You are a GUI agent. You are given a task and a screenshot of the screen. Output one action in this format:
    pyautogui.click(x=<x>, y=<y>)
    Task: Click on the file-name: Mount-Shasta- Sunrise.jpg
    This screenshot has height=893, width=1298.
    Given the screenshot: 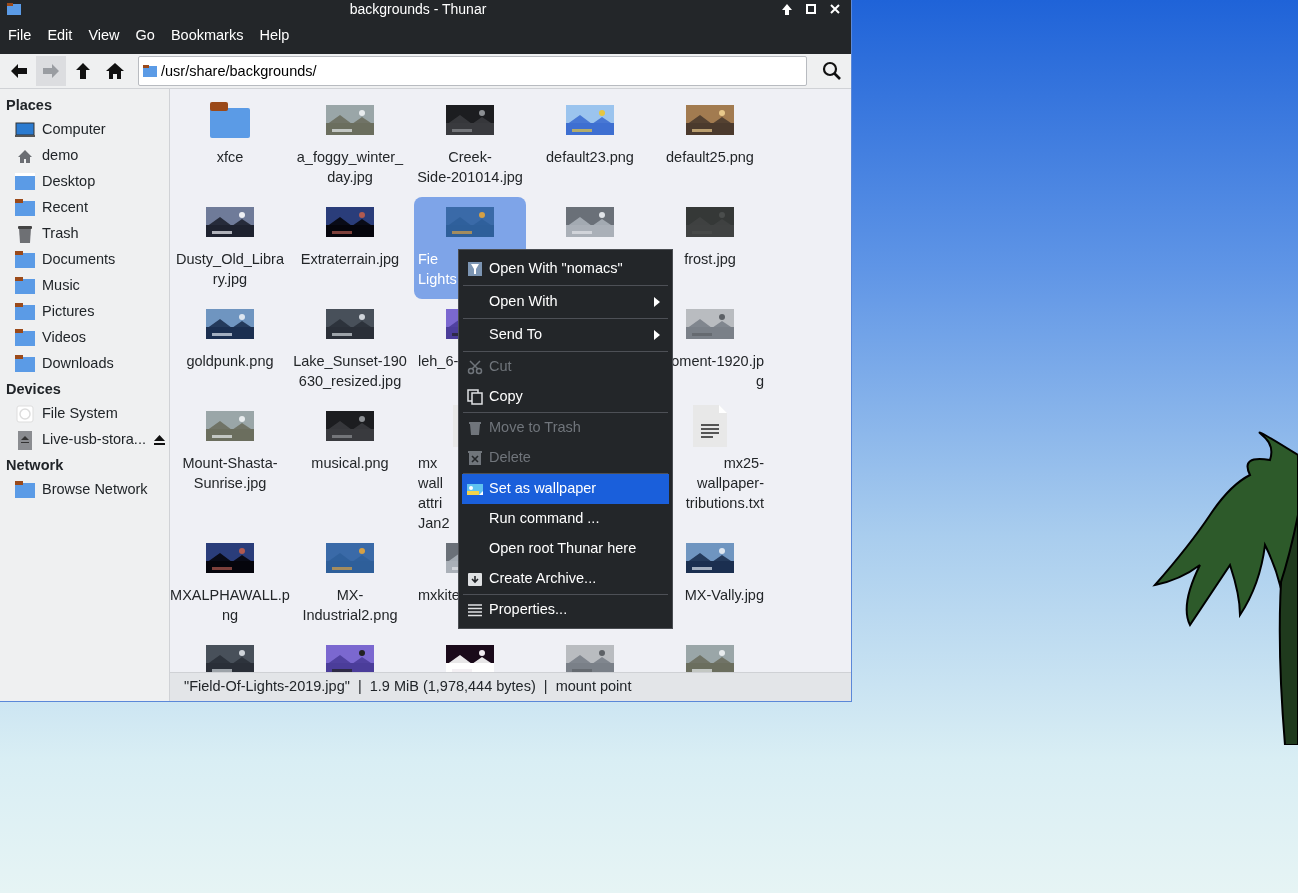 What is the action you would take?
    pyautogui.click(x=230, y=473)
    